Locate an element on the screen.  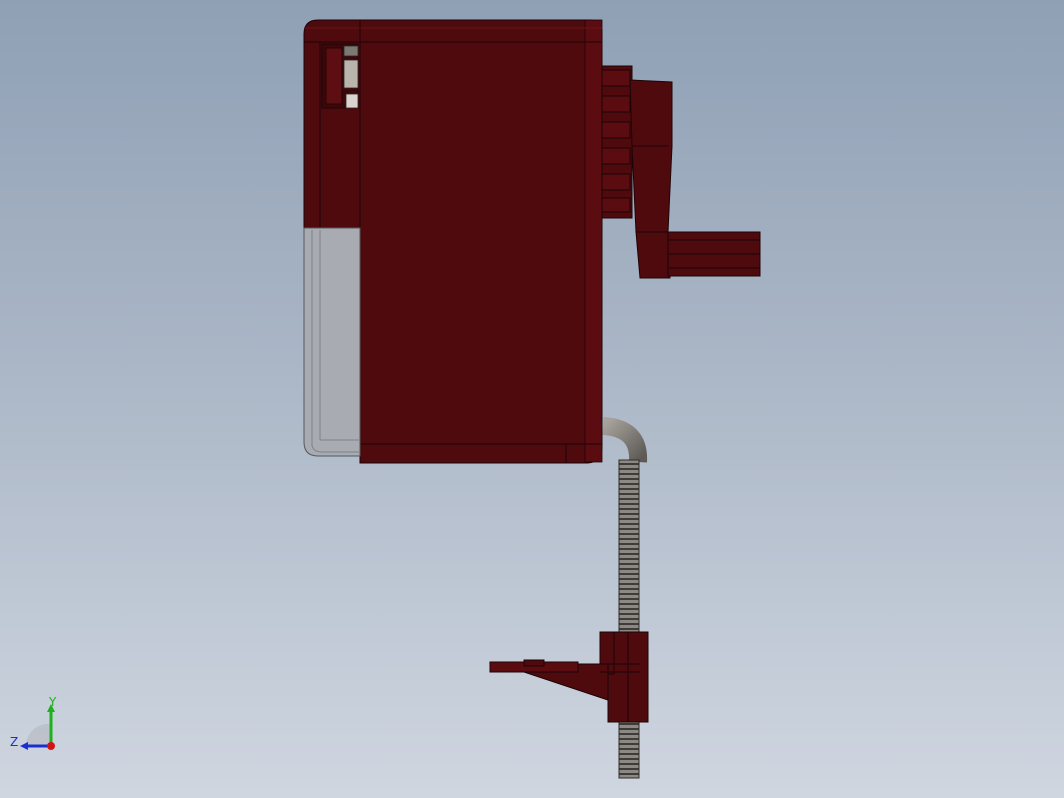
table-clamp is located at coordinates (569, 677).